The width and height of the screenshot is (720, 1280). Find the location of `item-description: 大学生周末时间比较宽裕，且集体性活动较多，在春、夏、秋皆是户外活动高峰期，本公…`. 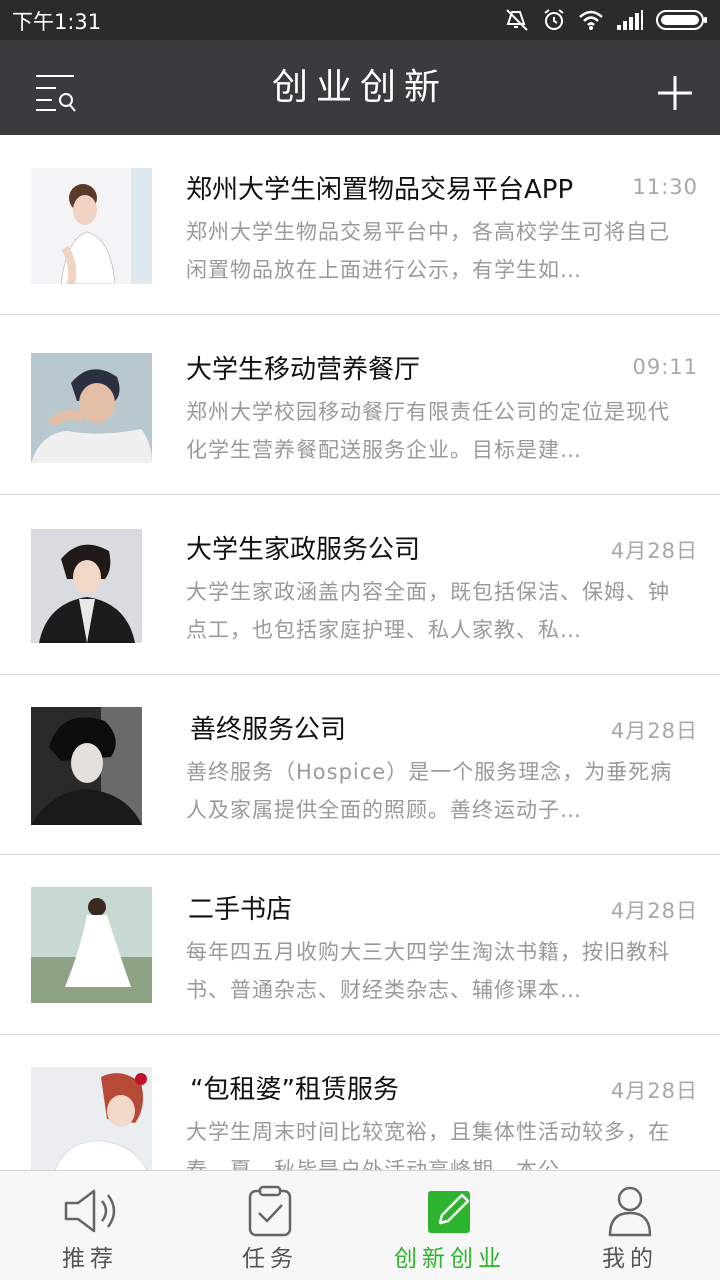

item-description: 大学生周末时间比较宽裕，且集体性活动较多，在春、夏、秋皆是户外活动高峰期，本公… is located at coordinates (428, 1145).